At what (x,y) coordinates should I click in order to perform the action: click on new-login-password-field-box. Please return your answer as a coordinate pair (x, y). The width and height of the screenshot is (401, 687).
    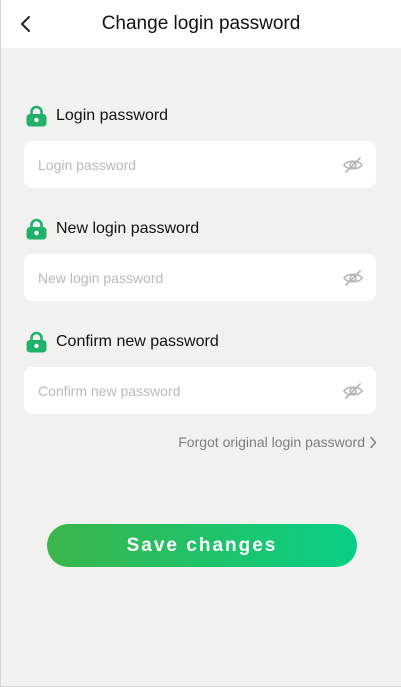
    Looking at the image, I should click on (200, 277).